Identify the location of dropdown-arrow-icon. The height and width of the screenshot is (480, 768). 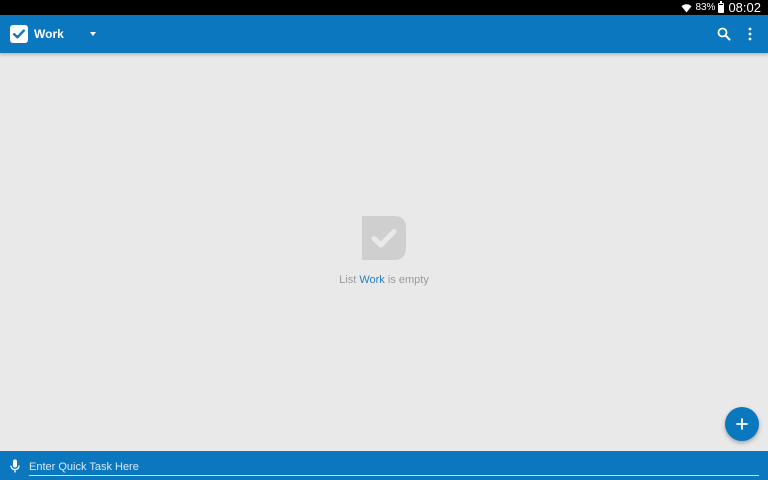
(92, 34).